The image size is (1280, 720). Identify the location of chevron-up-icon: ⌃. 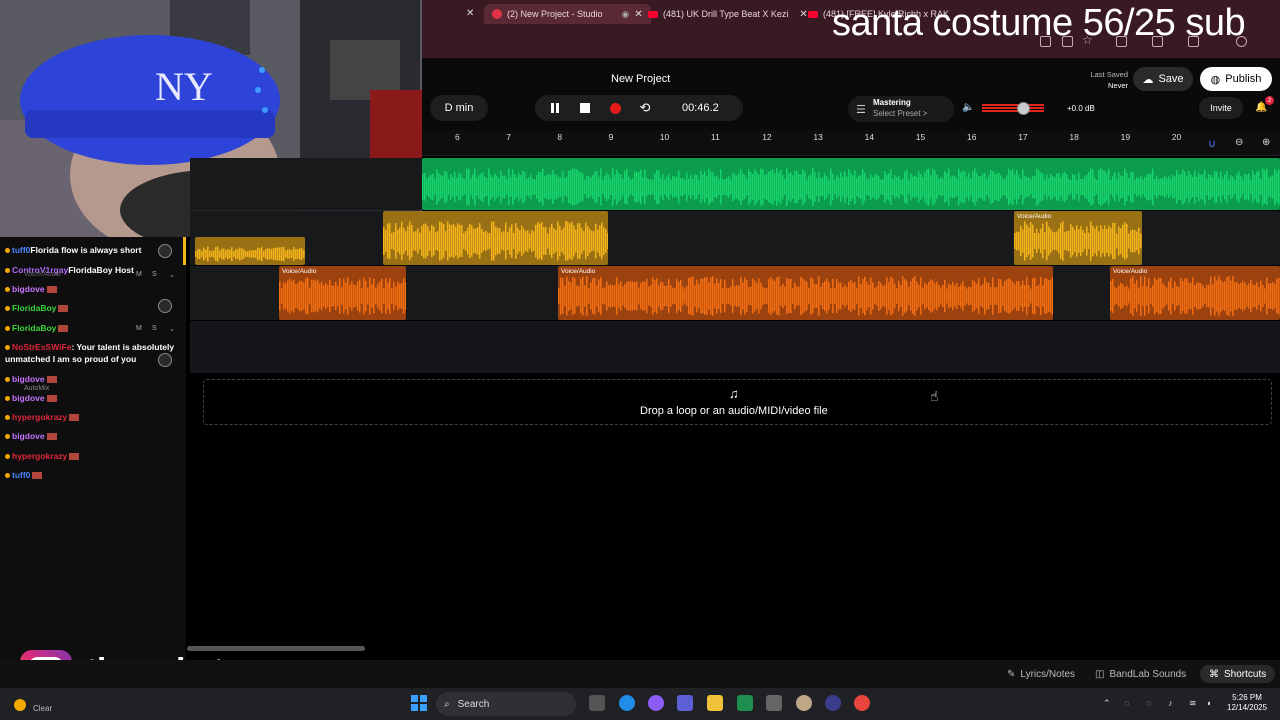
(1107, 703).